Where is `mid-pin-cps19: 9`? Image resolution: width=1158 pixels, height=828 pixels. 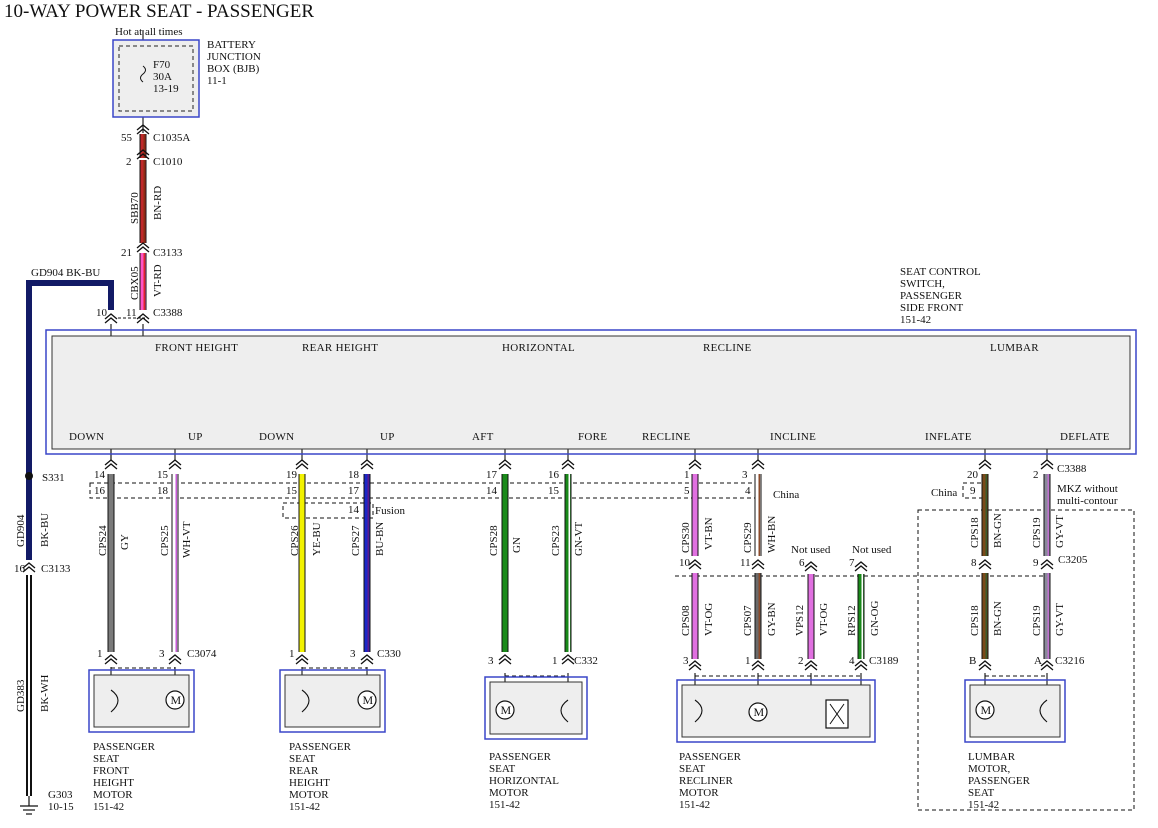
mid-pin-cps19: 9 is located at coordinates (1036, 563).